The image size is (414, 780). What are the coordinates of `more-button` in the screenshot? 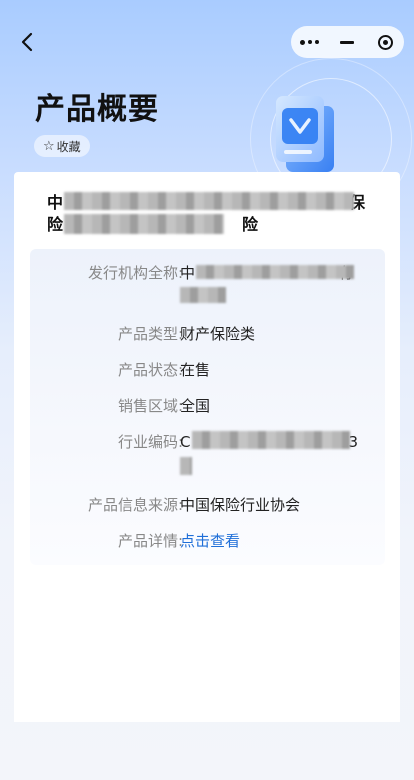 It's located at (310, 42).